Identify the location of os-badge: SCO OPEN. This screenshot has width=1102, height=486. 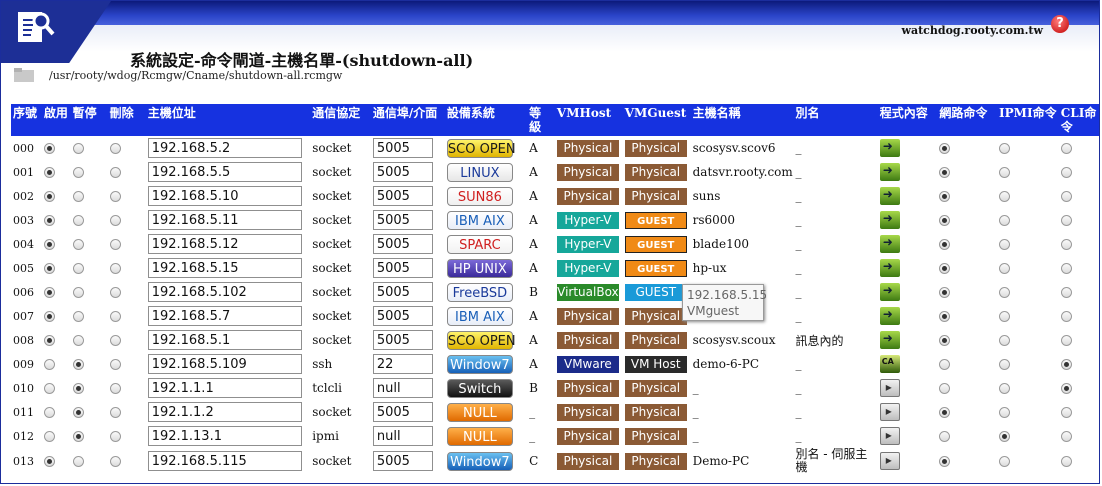
(481, 148).